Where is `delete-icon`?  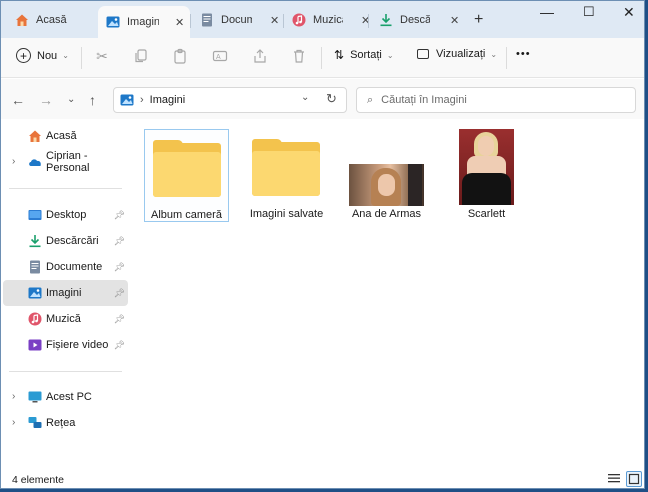
delete-icon is located at coordinates (299, 56).